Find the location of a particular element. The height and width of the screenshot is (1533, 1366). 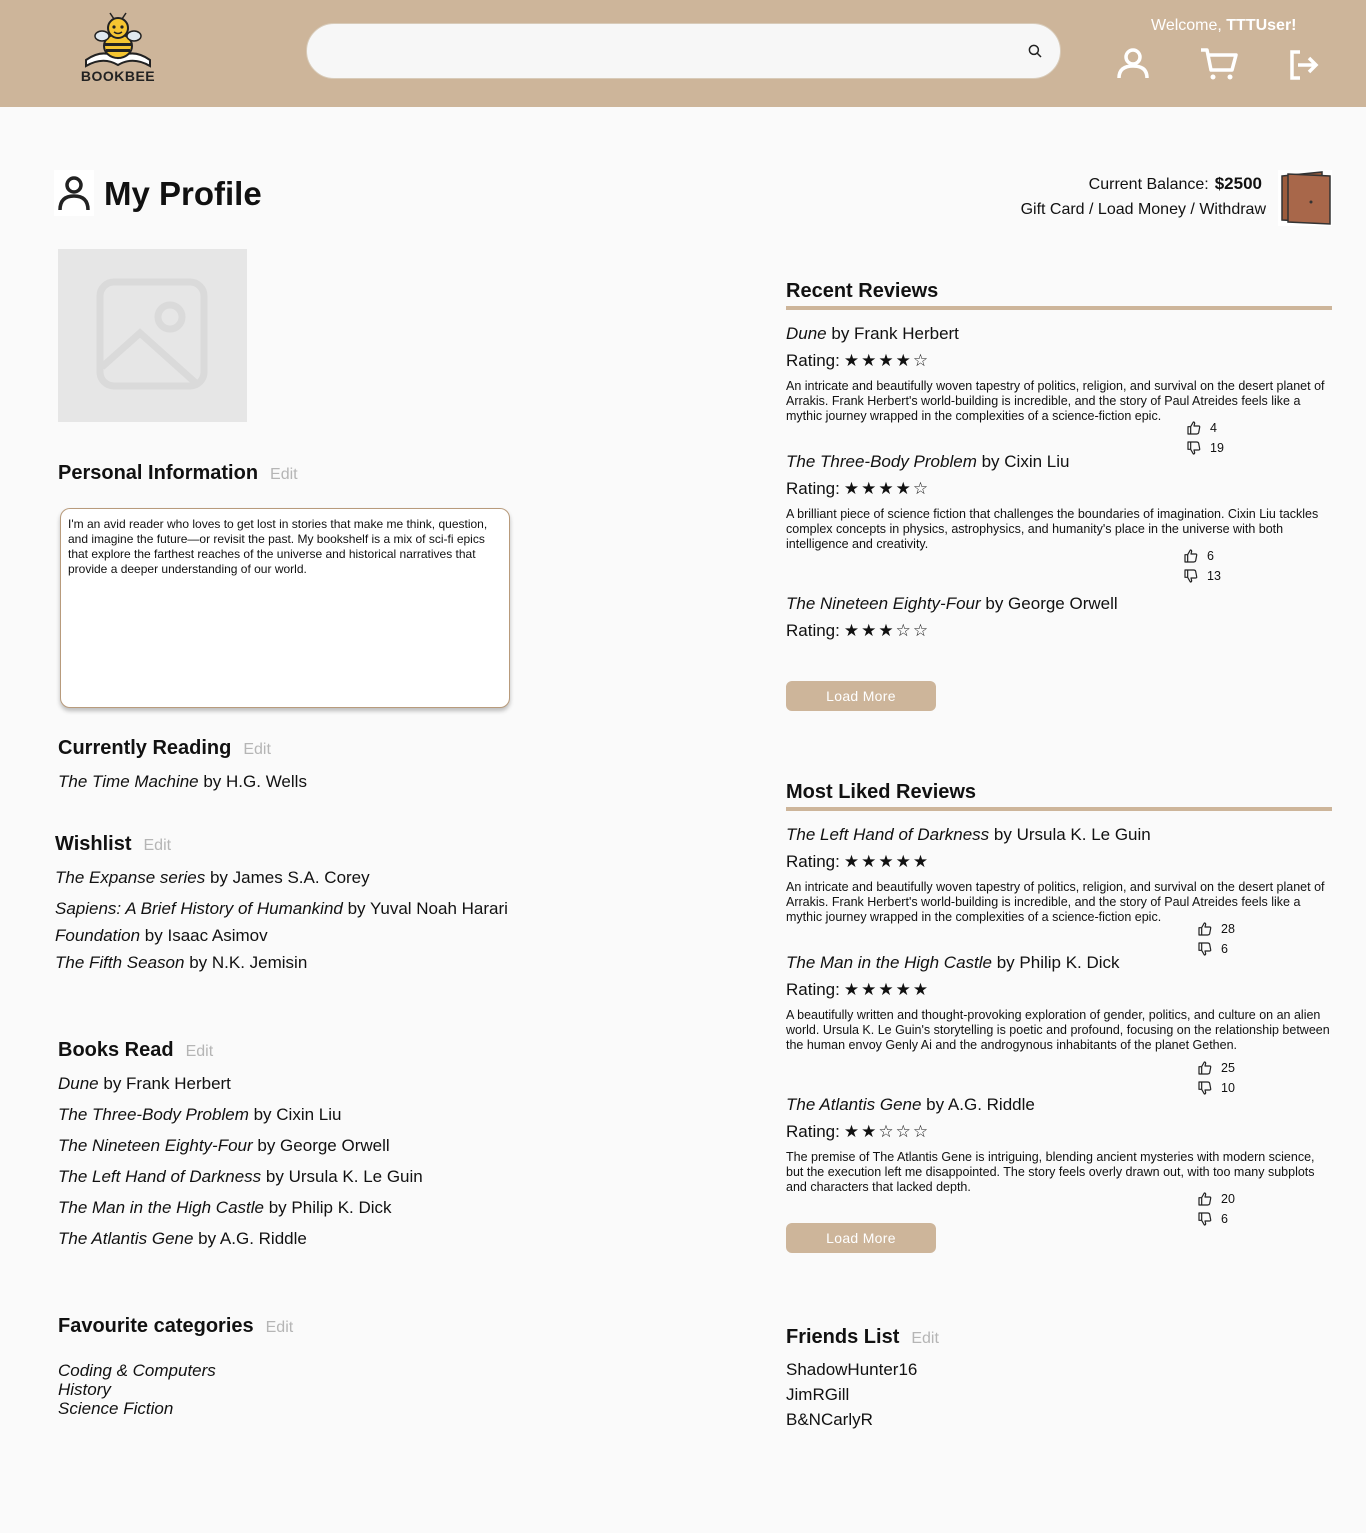

liked-reviews-title: Most Liked Reviews is located at coordinates (881, 792).